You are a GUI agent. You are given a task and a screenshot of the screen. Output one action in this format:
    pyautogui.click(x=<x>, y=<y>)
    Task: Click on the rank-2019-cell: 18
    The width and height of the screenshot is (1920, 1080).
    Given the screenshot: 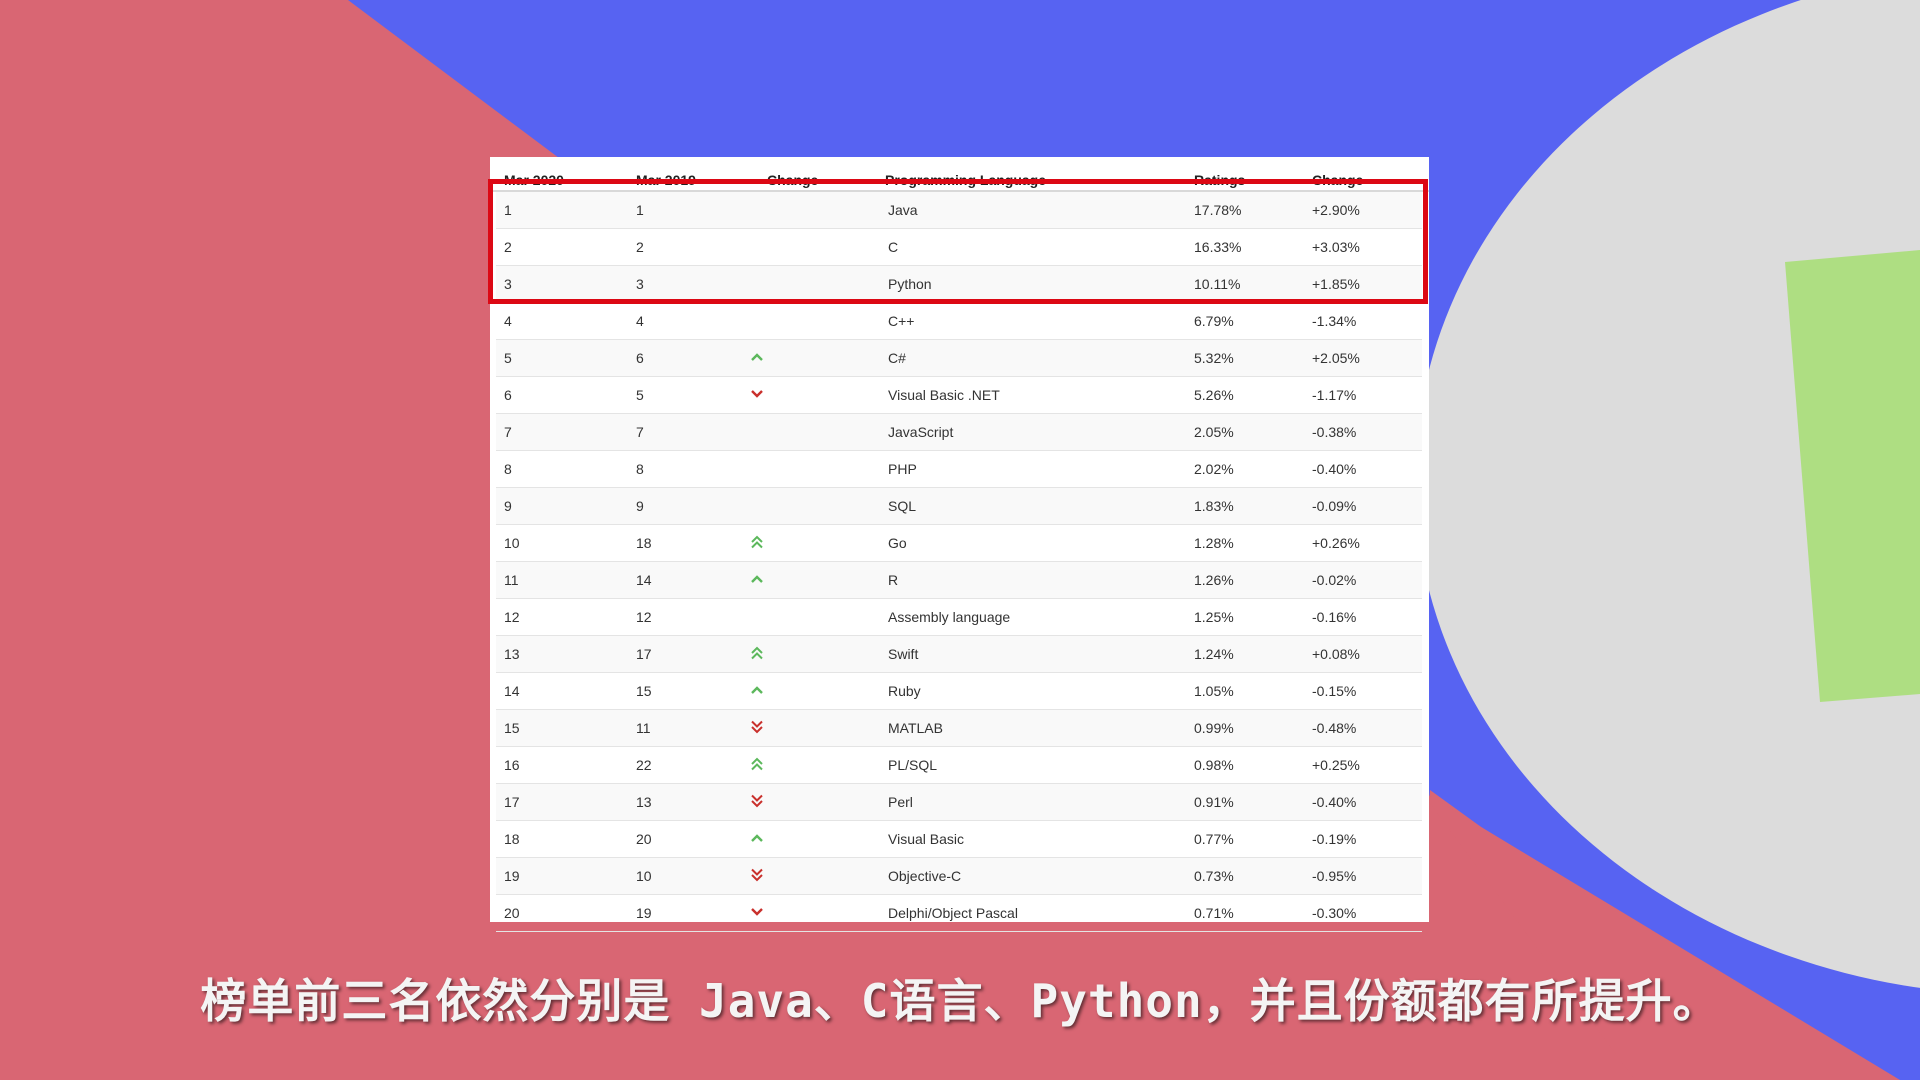 What is the action you would take?
    pyautogui.click(x=644, y=543)
    